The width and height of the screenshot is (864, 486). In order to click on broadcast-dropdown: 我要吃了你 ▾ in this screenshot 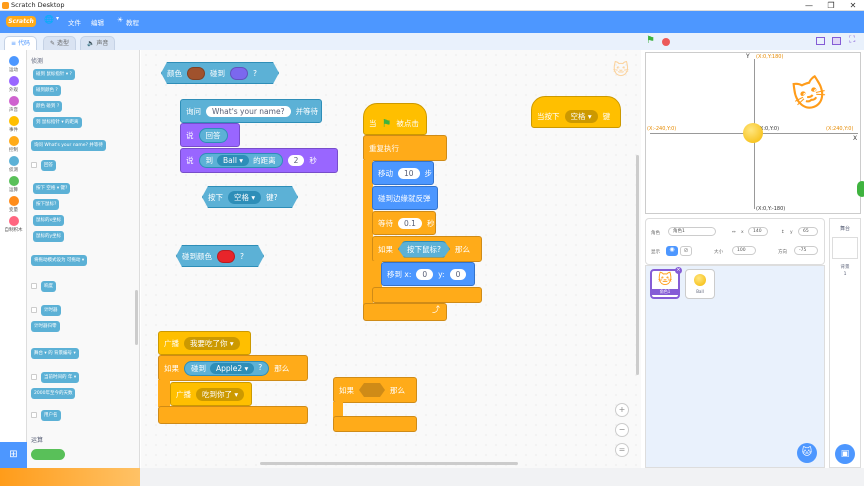, I will do `click(212, 343)`.